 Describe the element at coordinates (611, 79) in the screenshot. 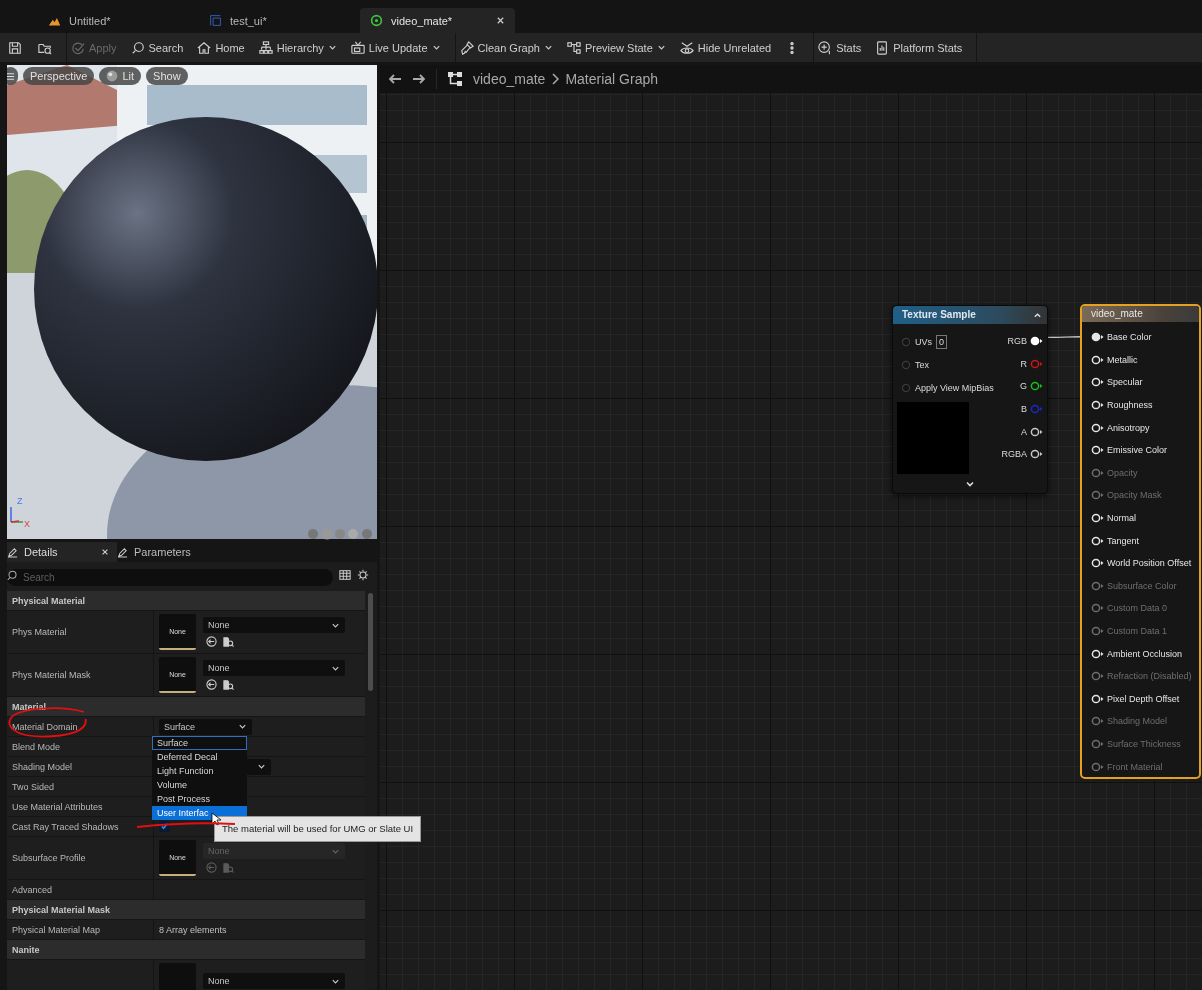

I see `breadcrumb-current: Material Graph` at that location.